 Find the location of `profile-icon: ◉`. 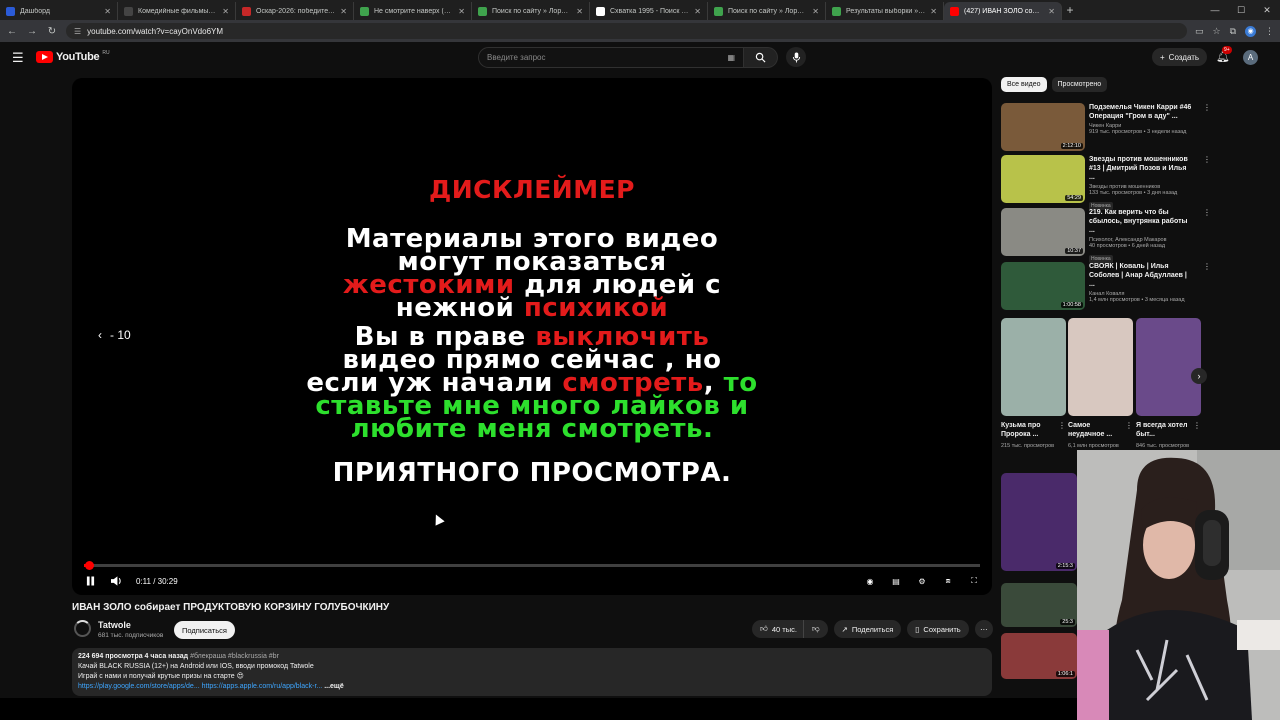

profile-icon: ◉ is located at coordinates (1250, 31).